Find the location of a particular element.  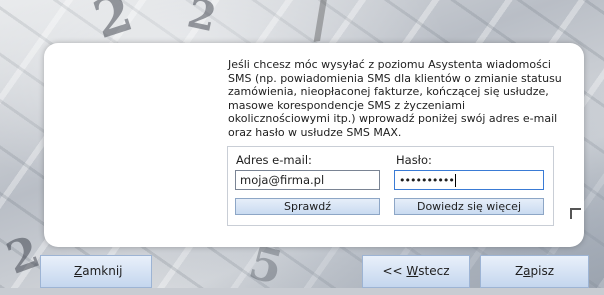

save-button: Zapisz is located at coordinates (534, 271).